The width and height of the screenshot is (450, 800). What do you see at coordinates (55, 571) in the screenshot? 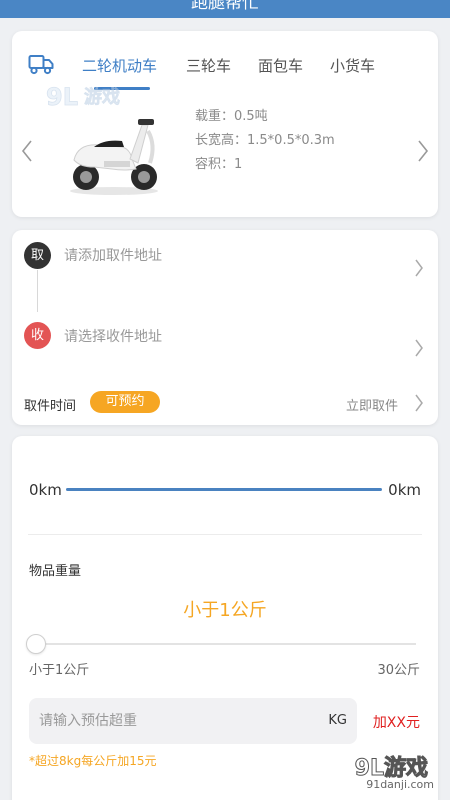
I see `weight-title: 物品重量` at bounding box center [55, 571].